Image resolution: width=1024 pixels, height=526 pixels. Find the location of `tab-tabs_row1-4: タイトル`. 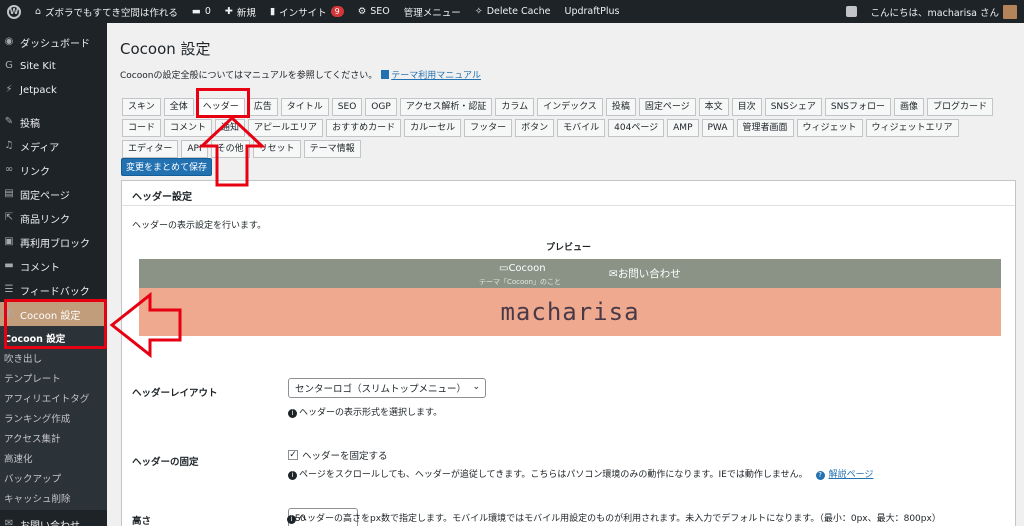

tab-tabs_row1-4: タイトル is located at coordinates (304, 107).